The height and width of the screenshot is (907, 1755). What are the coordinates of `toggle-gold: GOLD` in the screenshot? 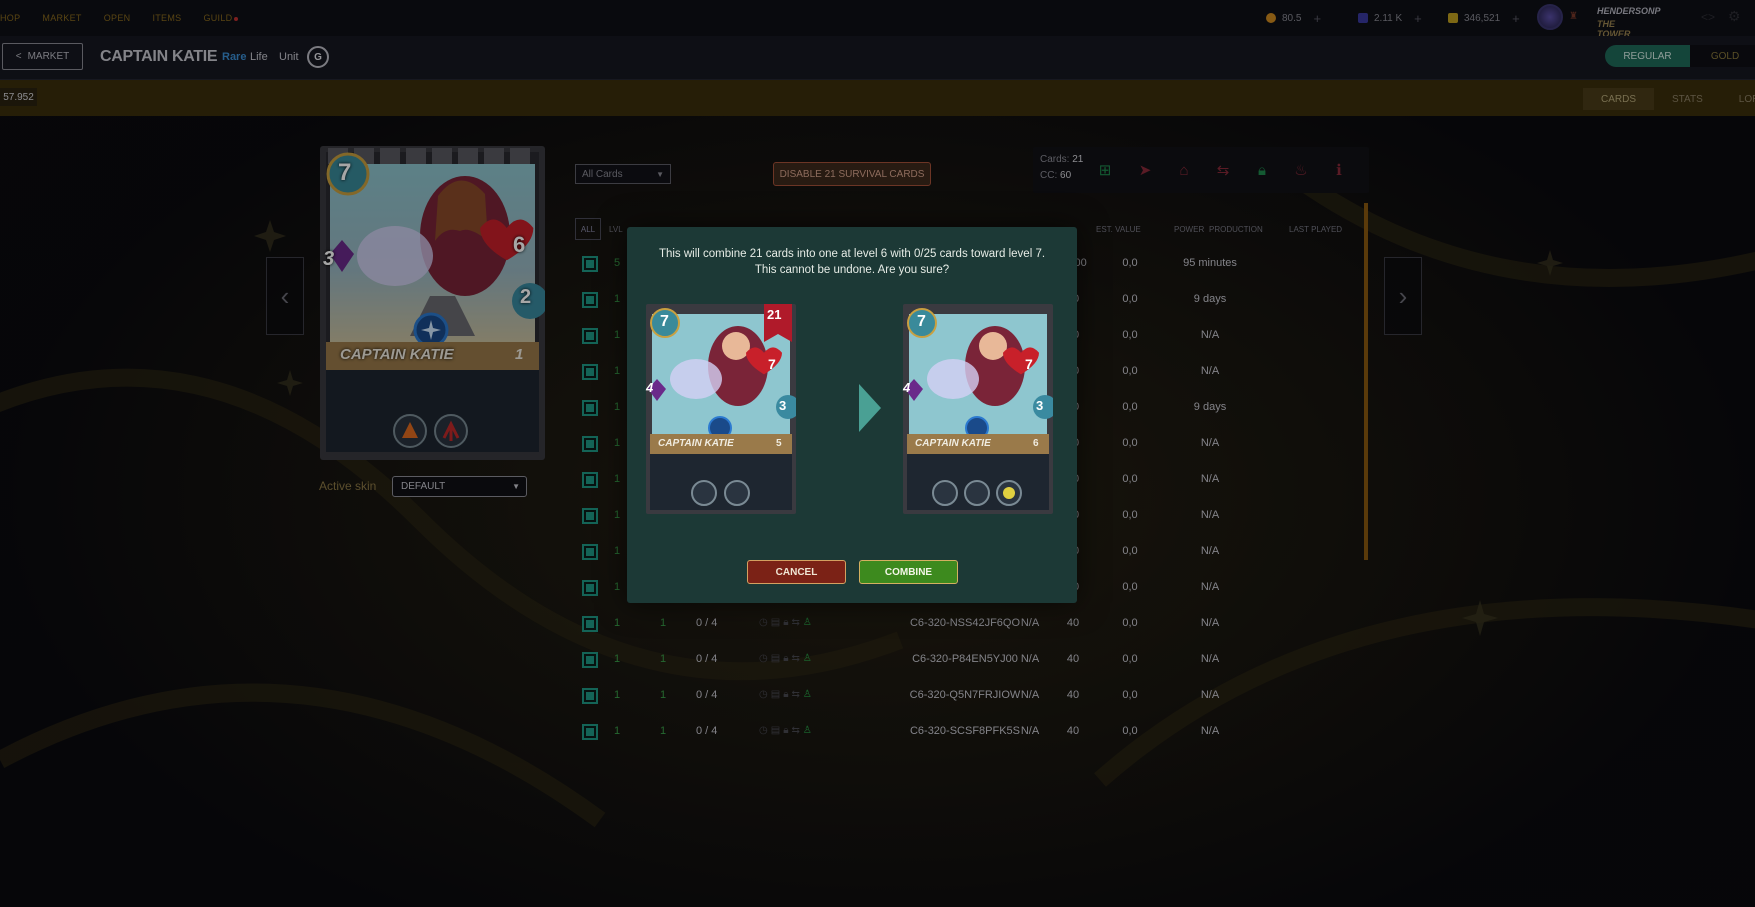 It's located at (1722, 56).